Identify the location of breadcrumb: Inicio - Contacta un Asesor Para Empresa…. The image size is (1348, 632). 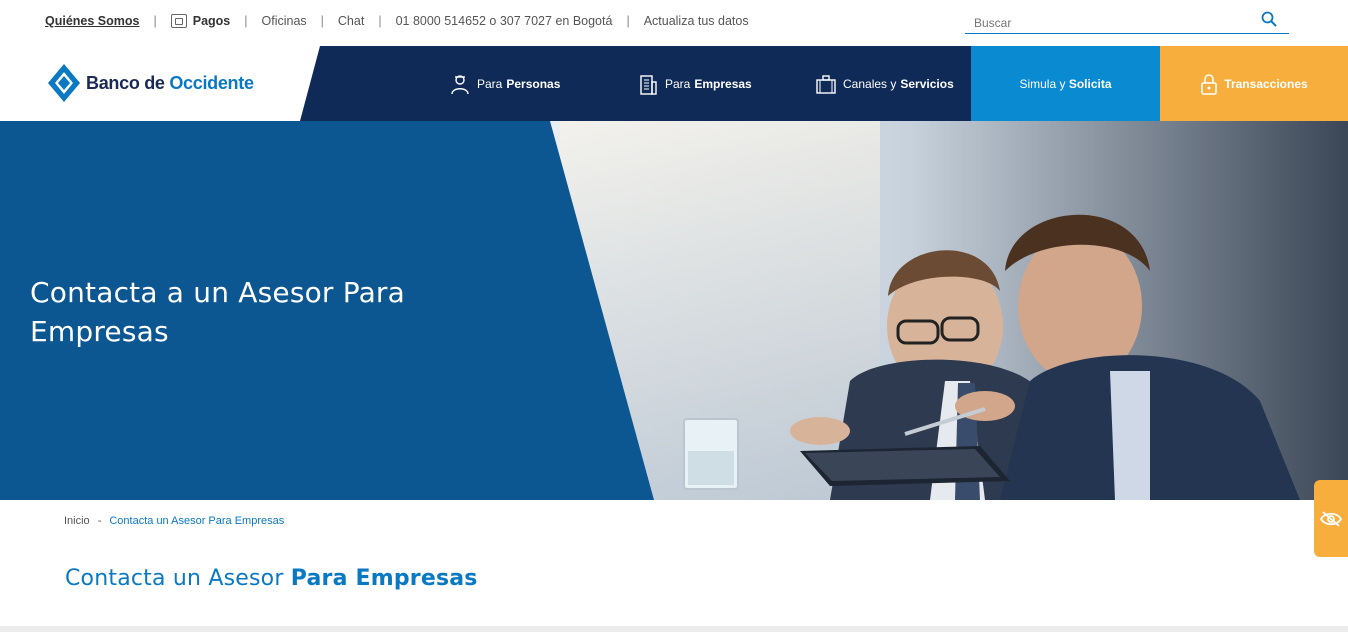
(174, 521).